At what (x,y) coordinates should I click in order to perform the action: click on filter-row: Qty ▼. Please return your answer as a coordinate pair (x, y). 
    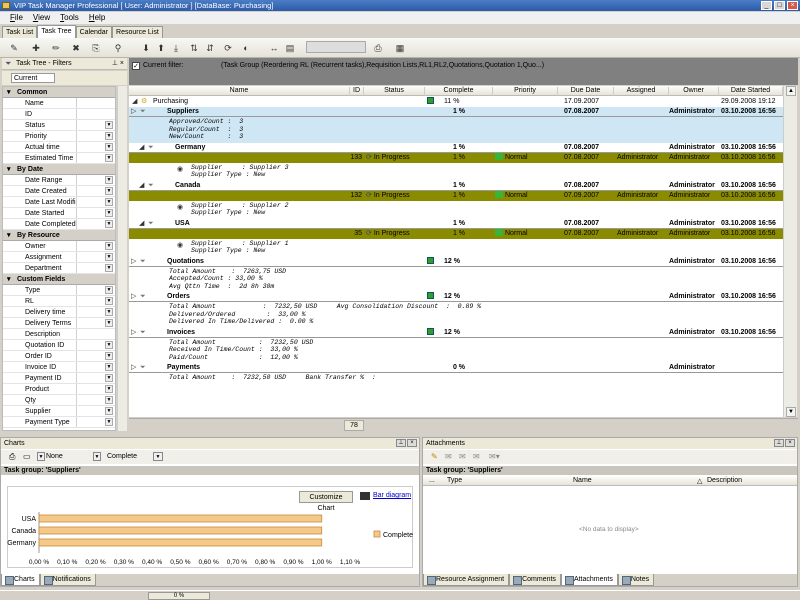
    Looking at the image, I should click on (59, 400).